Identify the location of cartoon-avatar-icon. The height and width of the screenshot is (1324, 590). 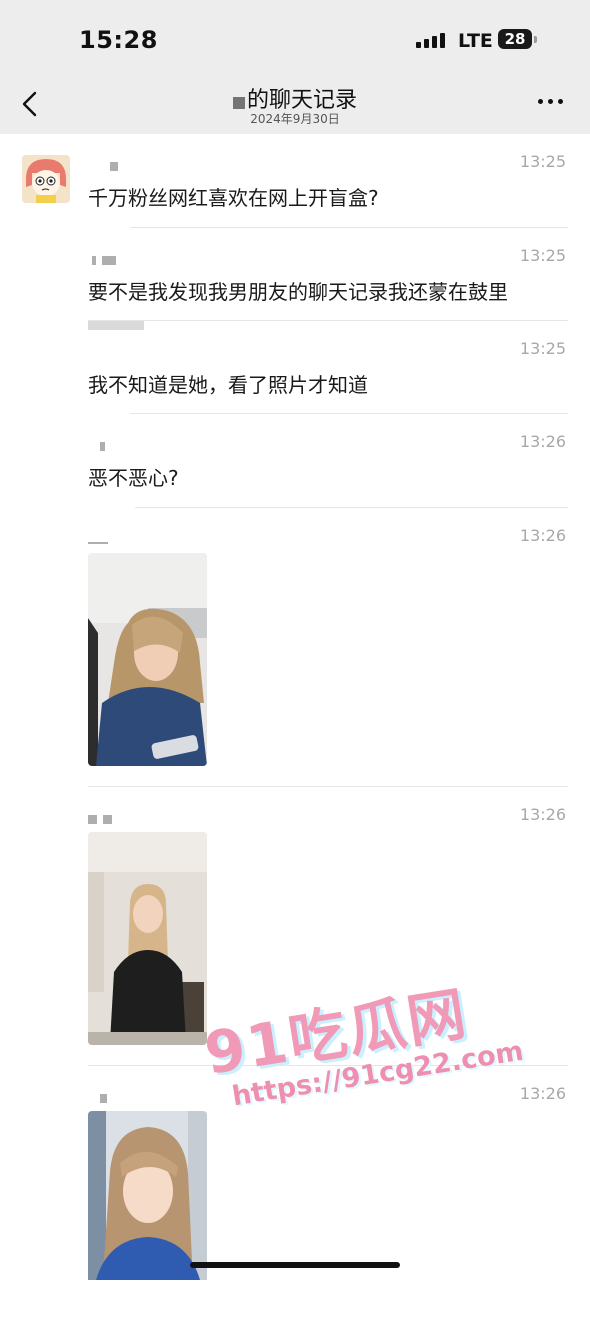
(46, 179).